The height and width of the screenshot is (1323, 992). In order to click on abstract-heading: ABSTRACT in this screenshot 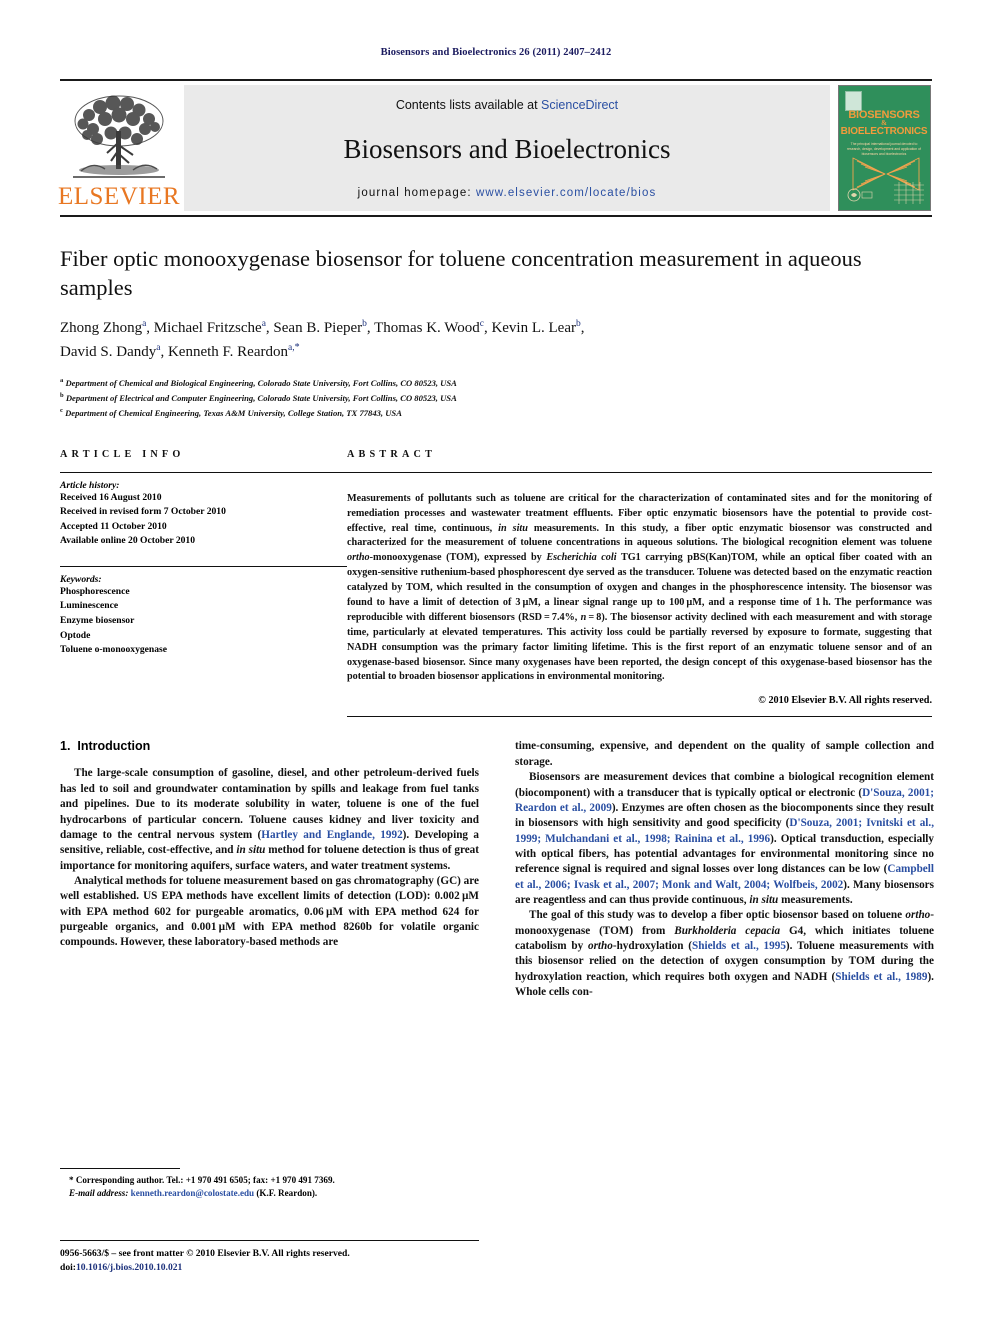, I will do `click(392, 454)`.